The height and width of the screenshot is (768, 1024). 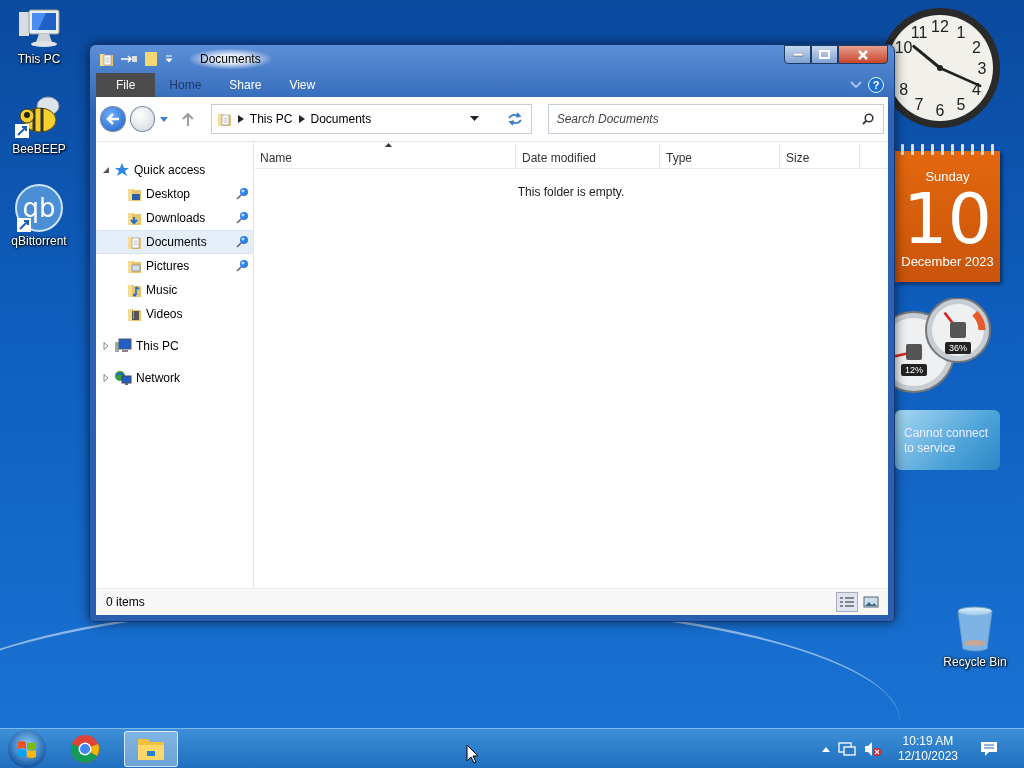 What do you see at coordinates (230, 59) in the screenshot?
I see `window-title: Documents` at bounding box center [230, 59].